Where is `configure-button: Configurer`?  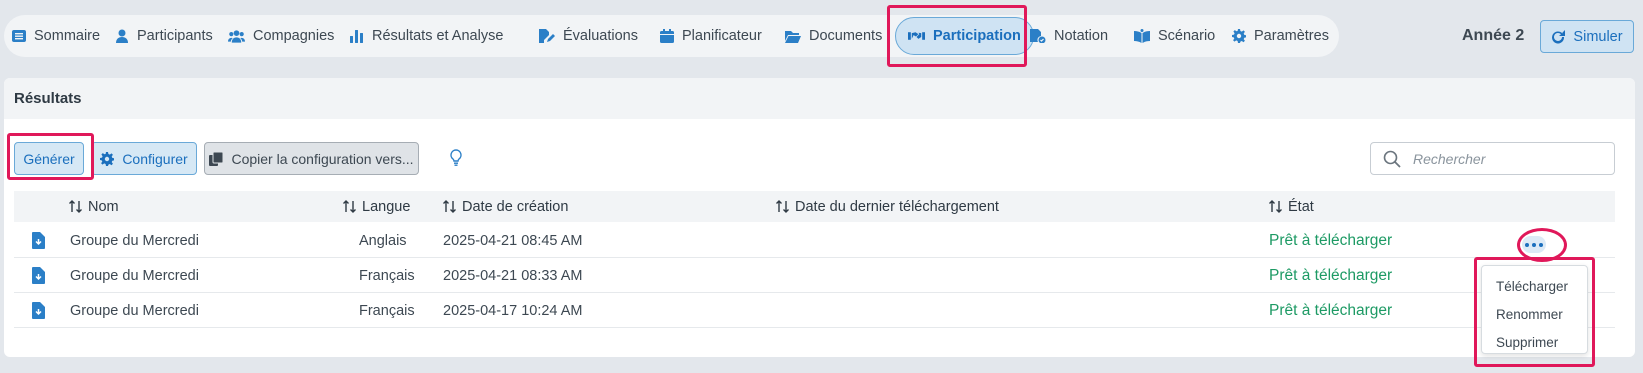 configure-button: Configurer is located at coordinates (144, 158).